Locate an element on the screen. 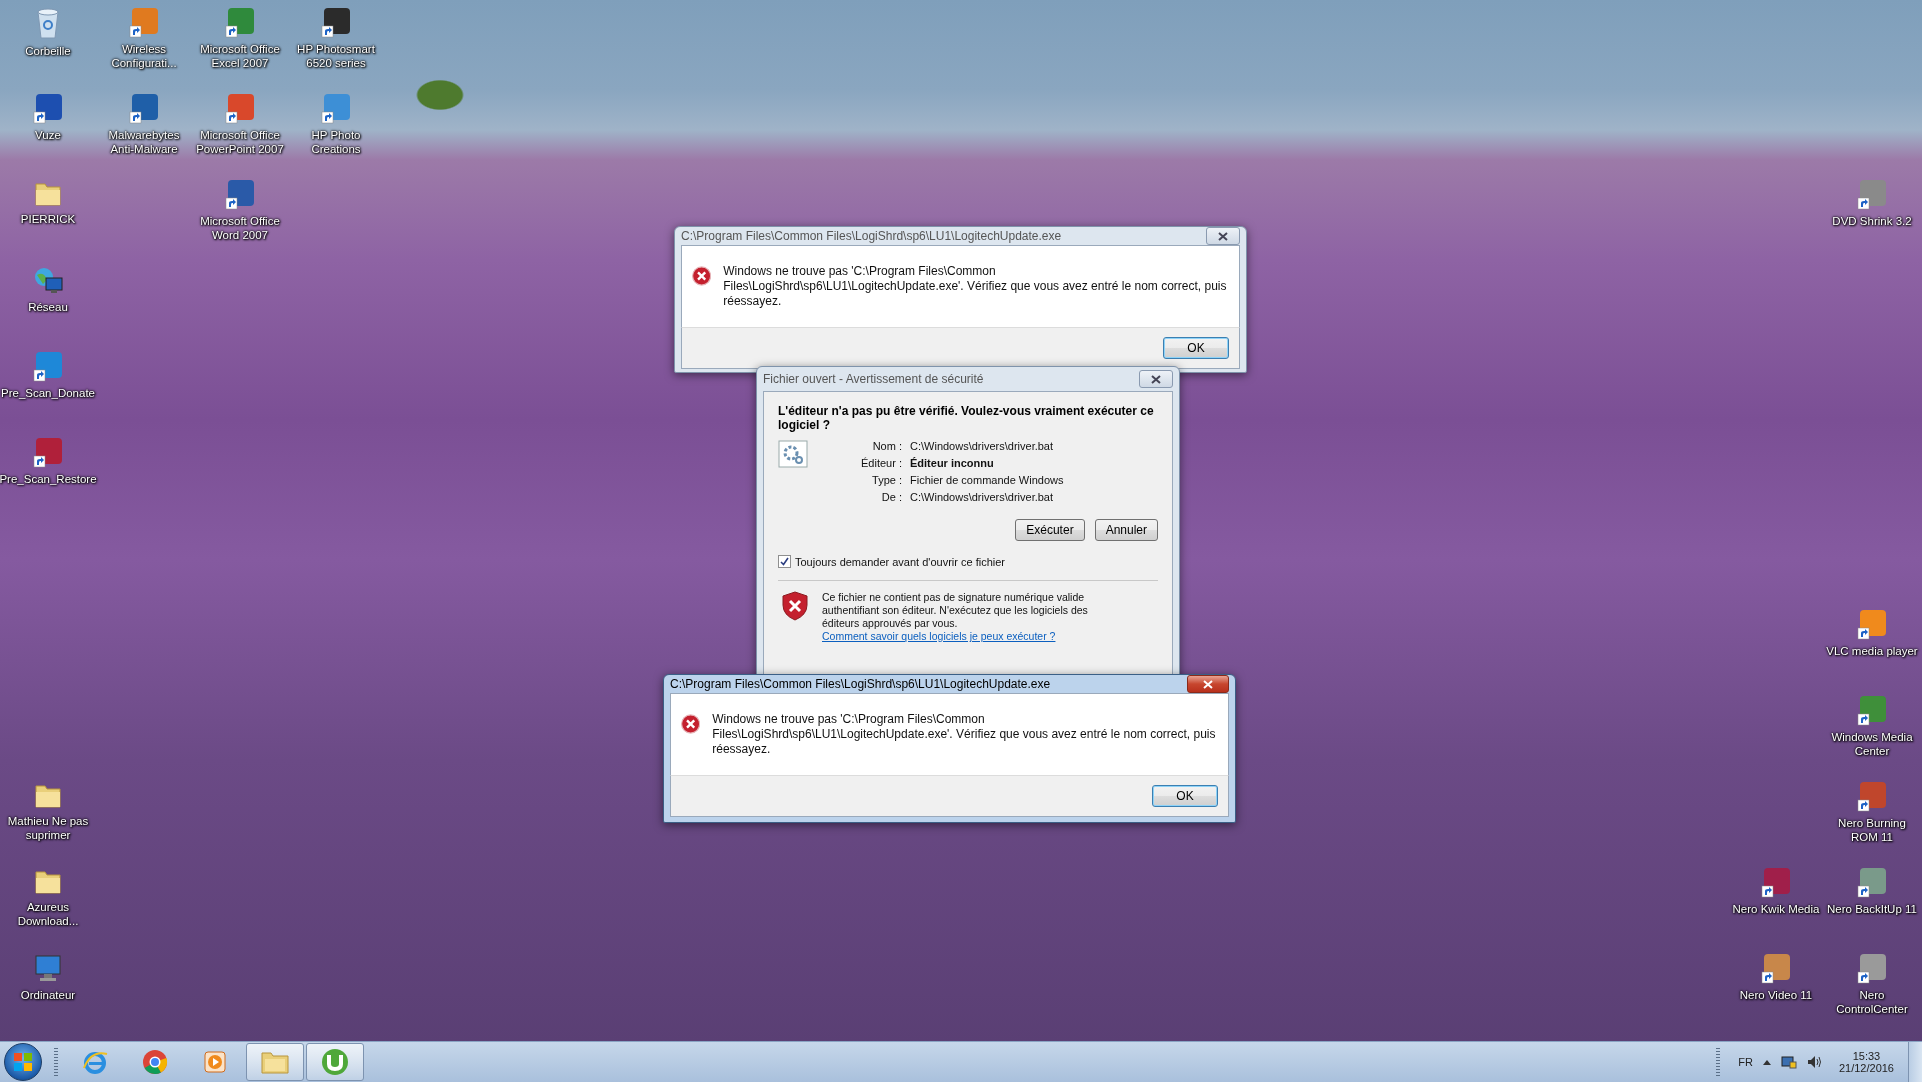 This screenshot has height=1082, width=1922. speaker-icon is located at coordinates (1814, 1062).